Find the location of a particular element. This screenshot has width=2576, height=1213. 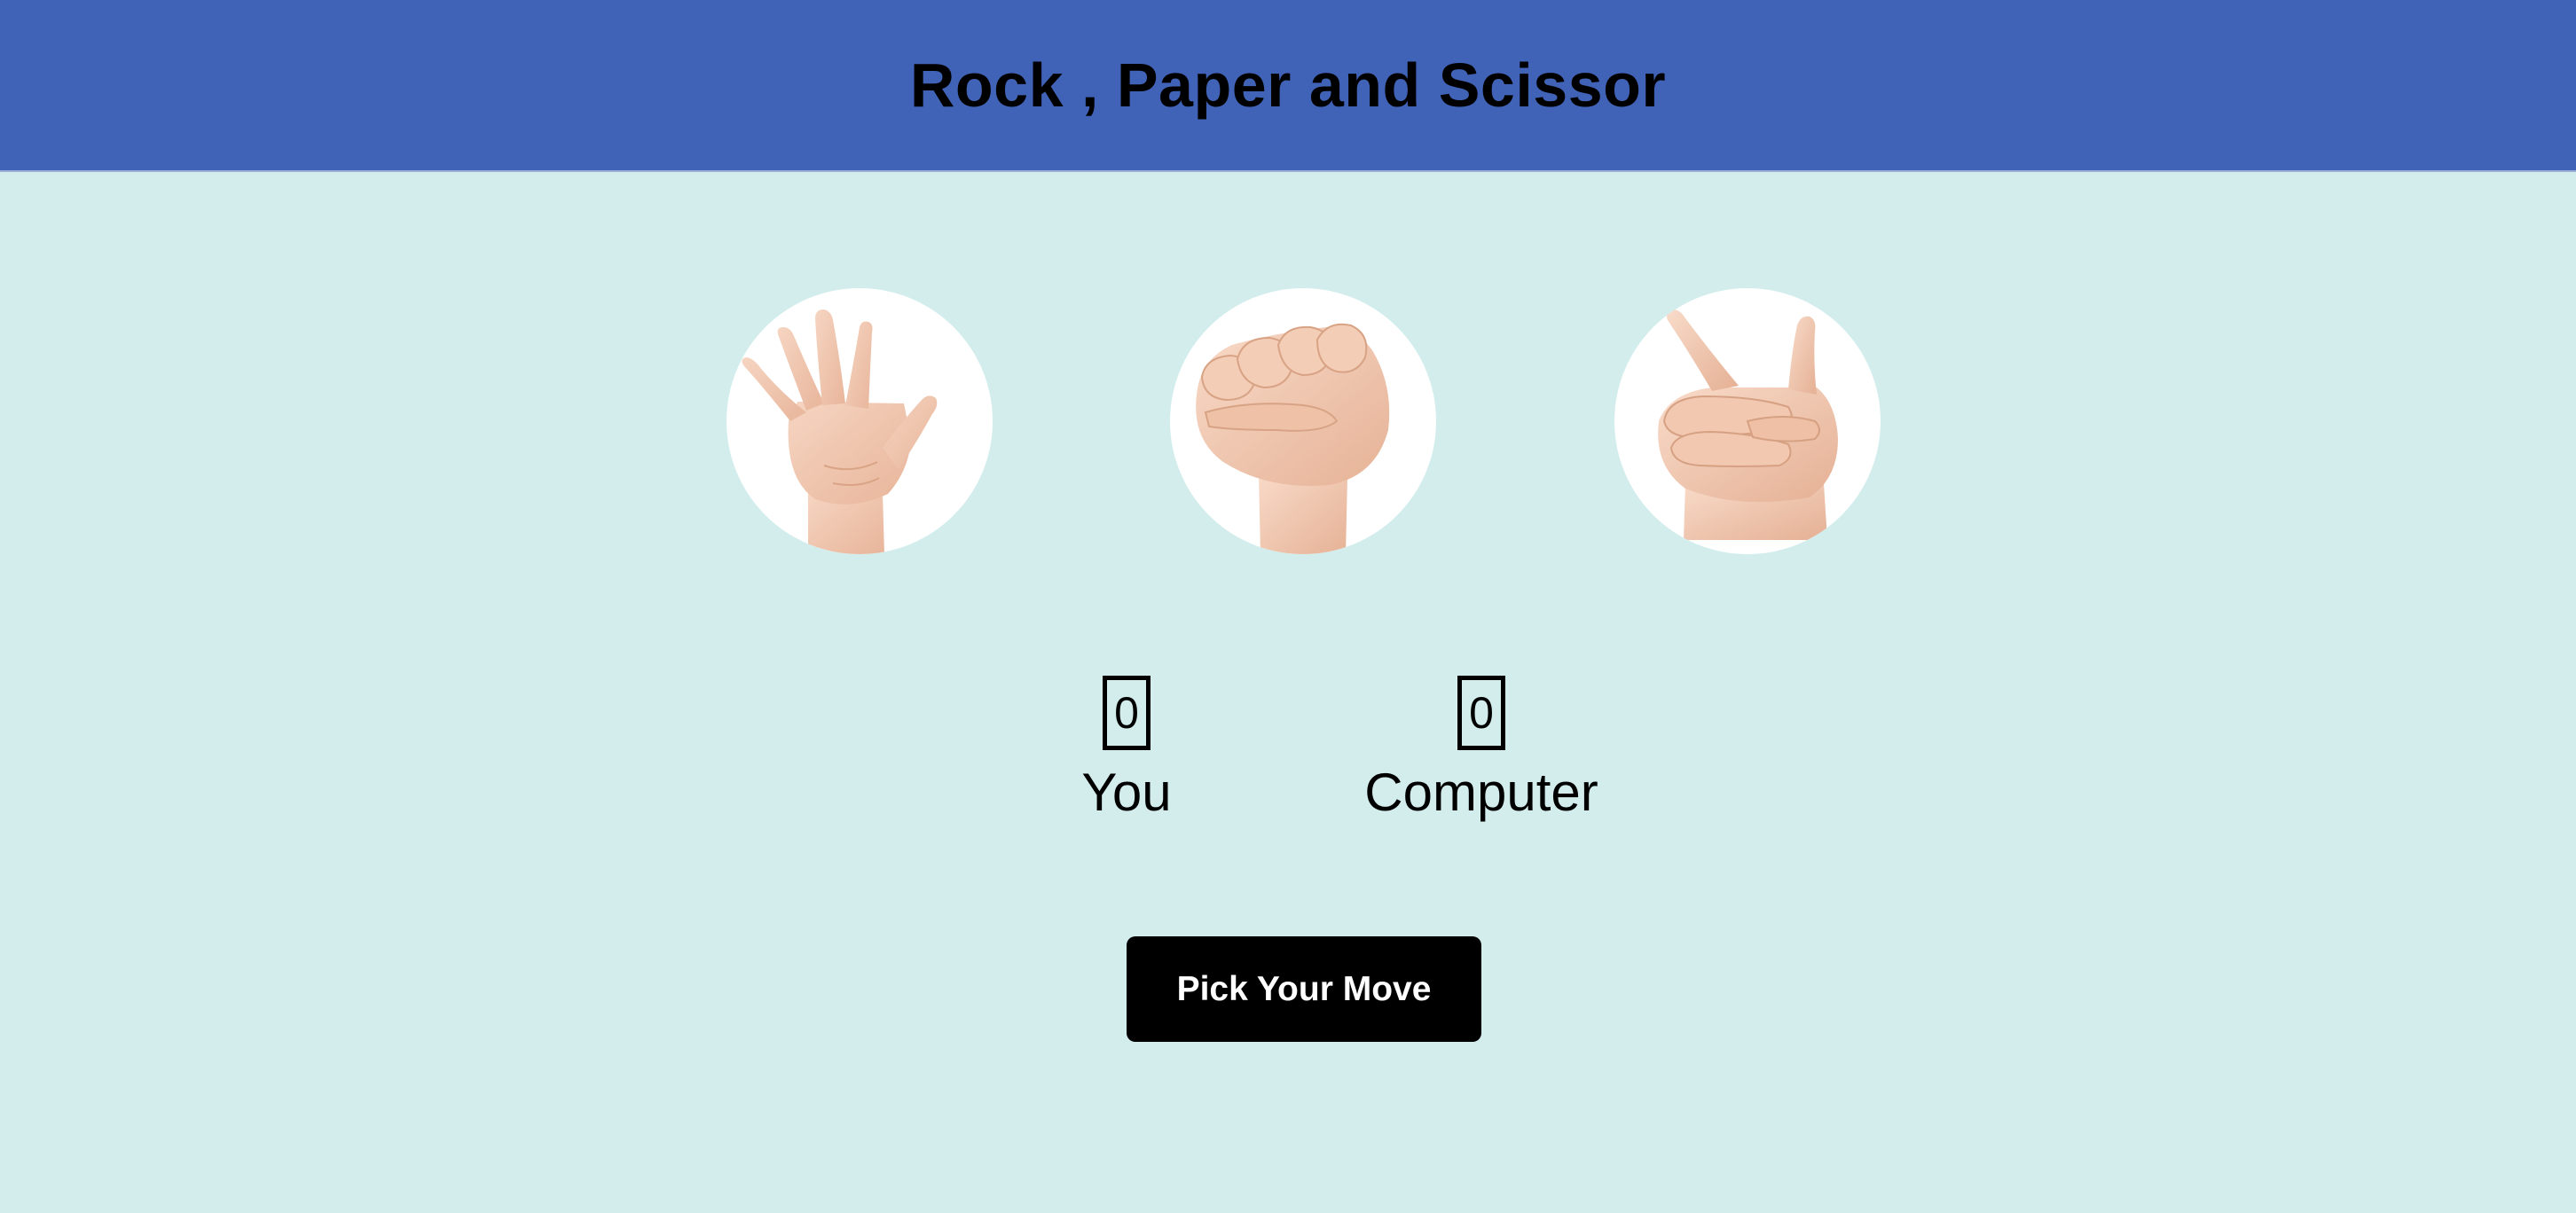

header-bar: Rock , Paper and Scissor is located at coordinates (1288, 86).